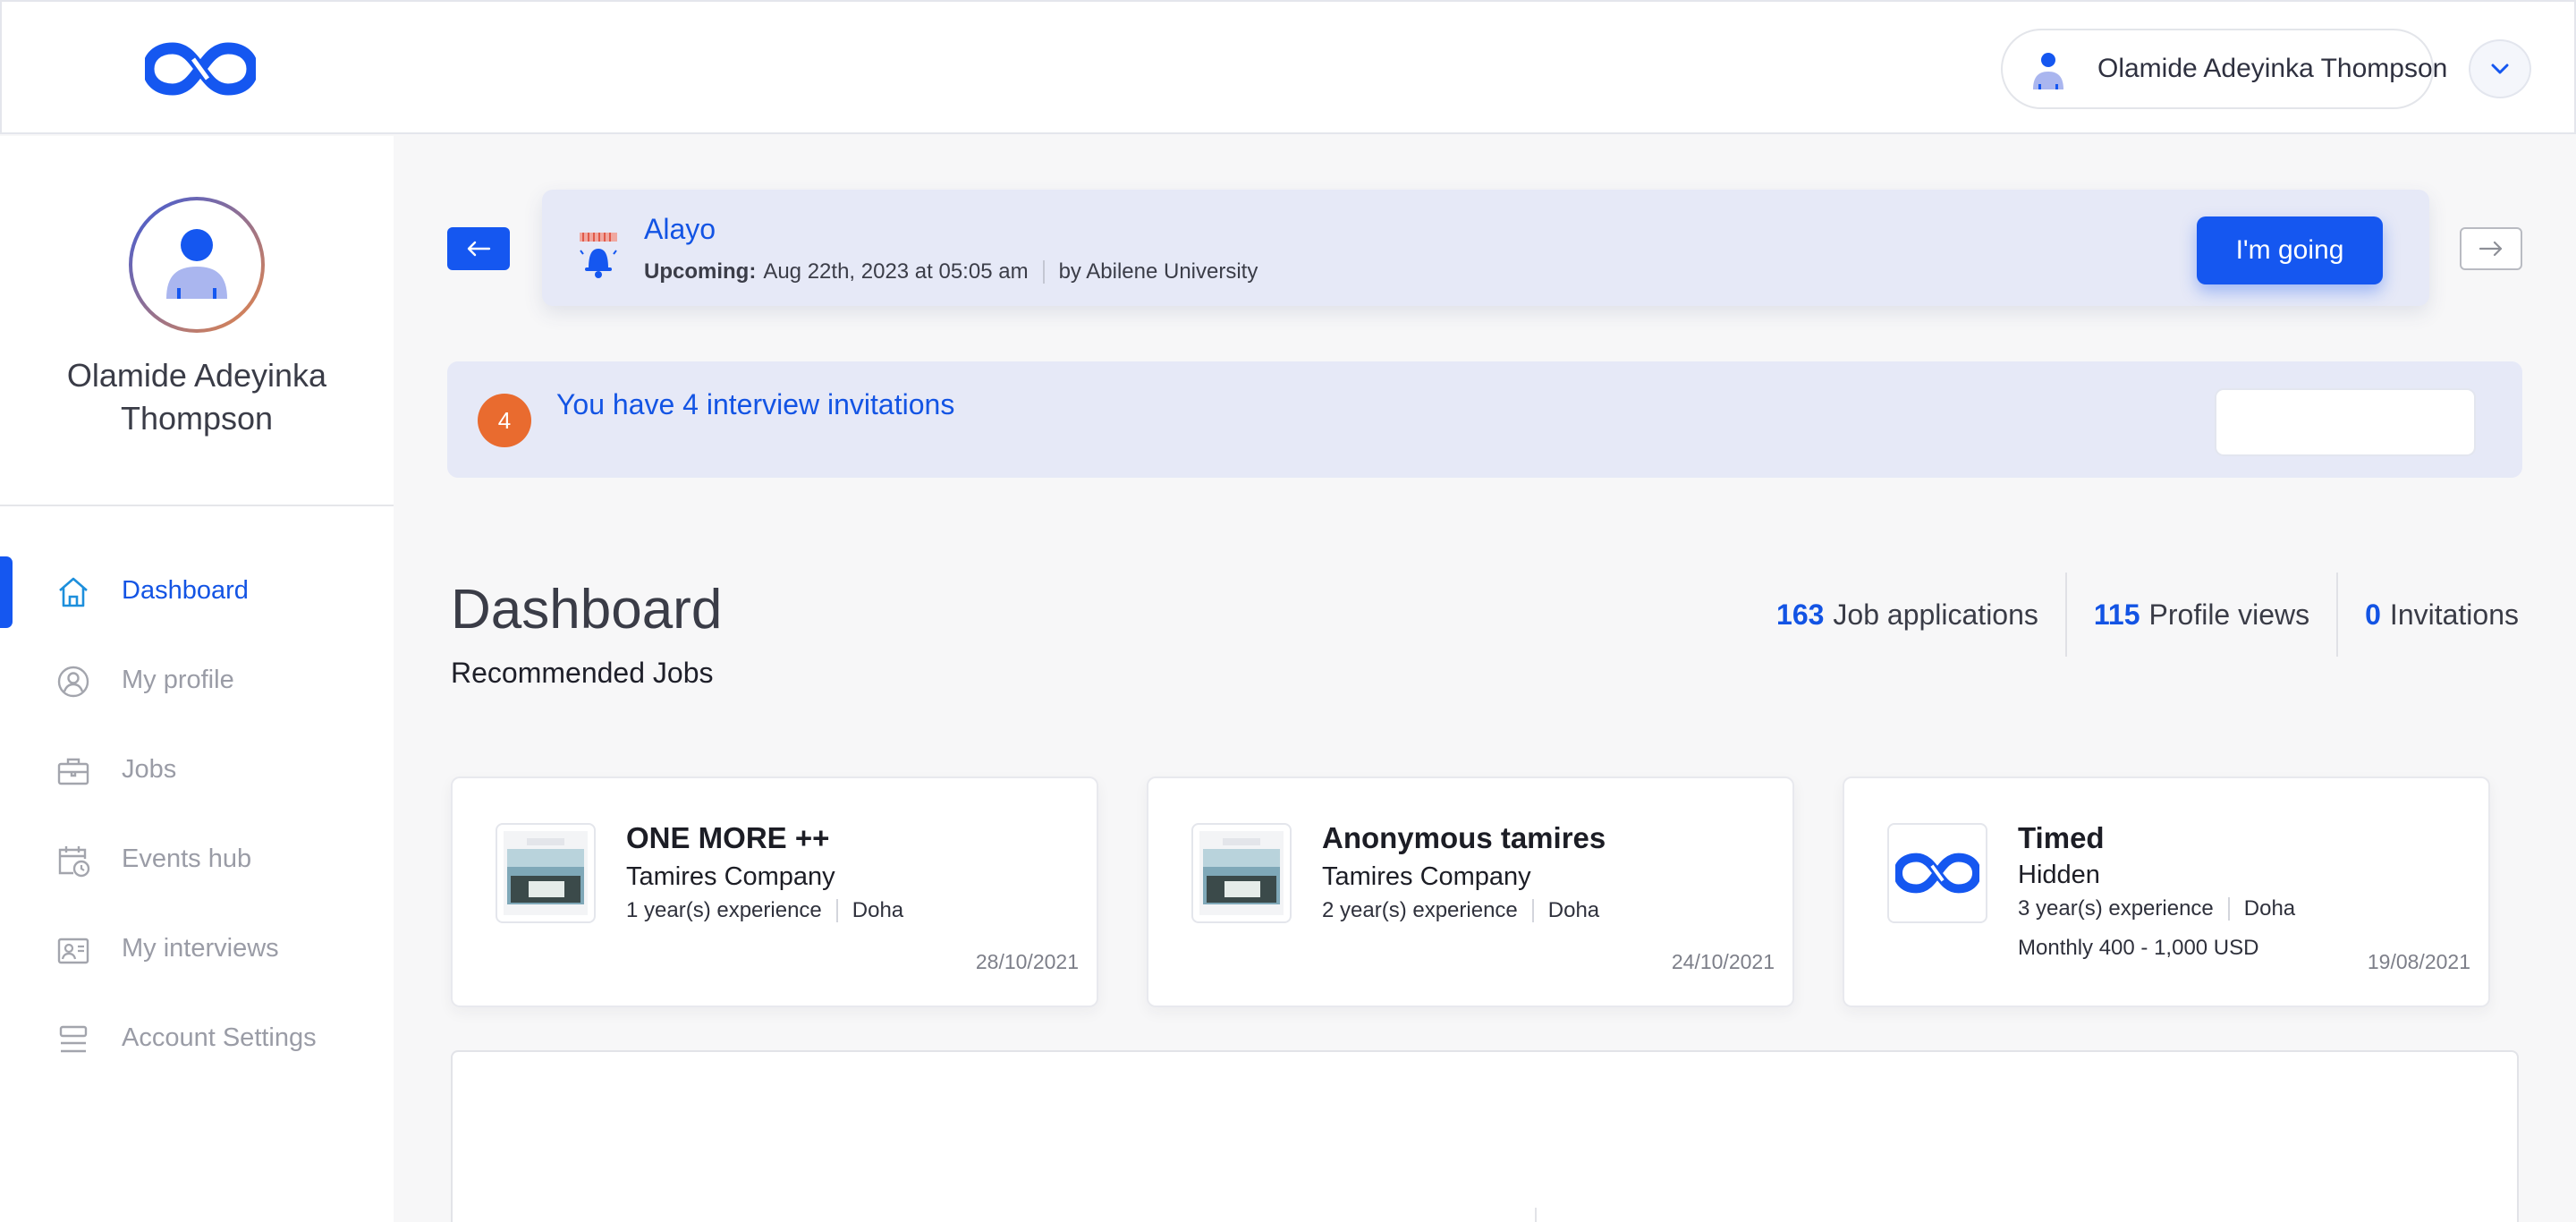 The height and width of the screenshot is (1222, 2576). I want to click on sidebar-item-dashboard: Dashboard, so click(197, 592).